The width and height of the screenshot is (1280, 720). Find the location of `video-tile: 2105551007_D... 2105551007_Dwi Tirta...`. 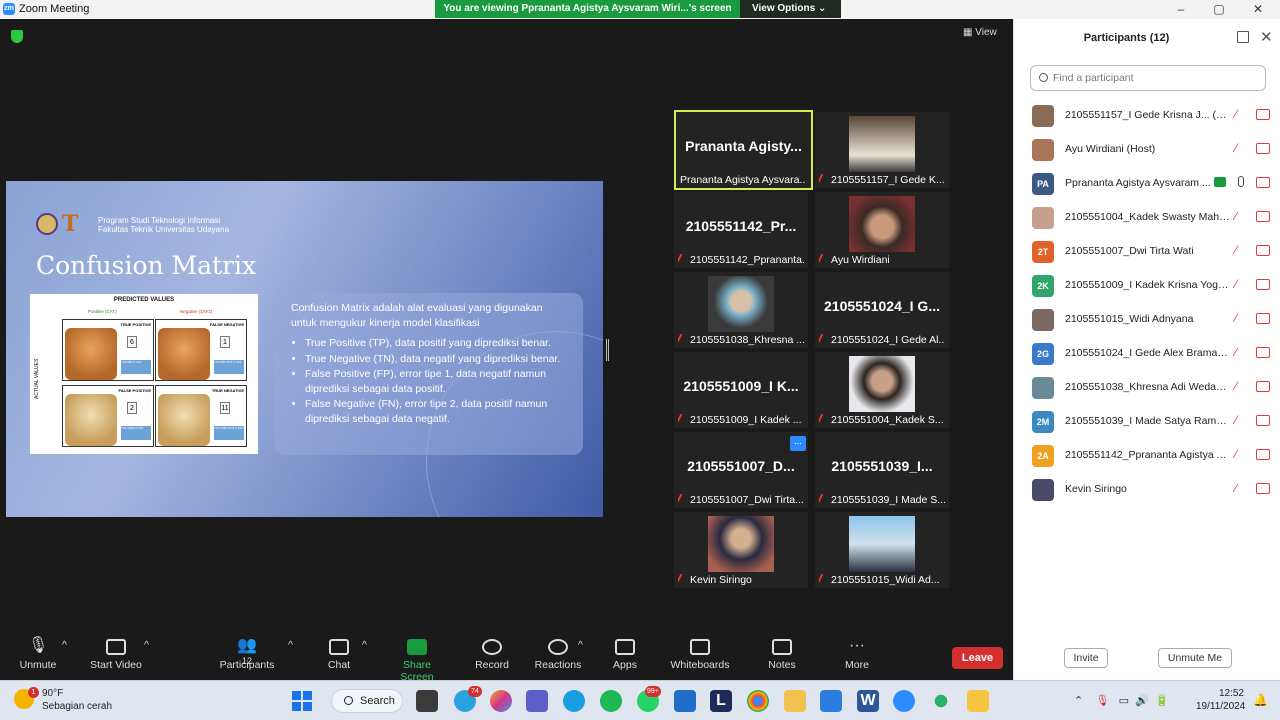

video-tile: 2105551007_D... 2105551007_Dwi Tirta... is located at coordinates (741, 470).